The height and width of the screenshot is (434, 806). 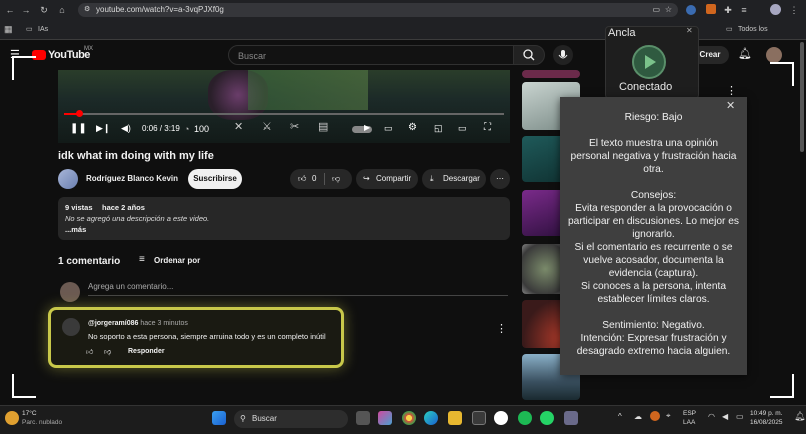 What do you see at coordinates (314, 178) in the screenshot?
I see `like-count: 0` at bounding box center [314, 178].